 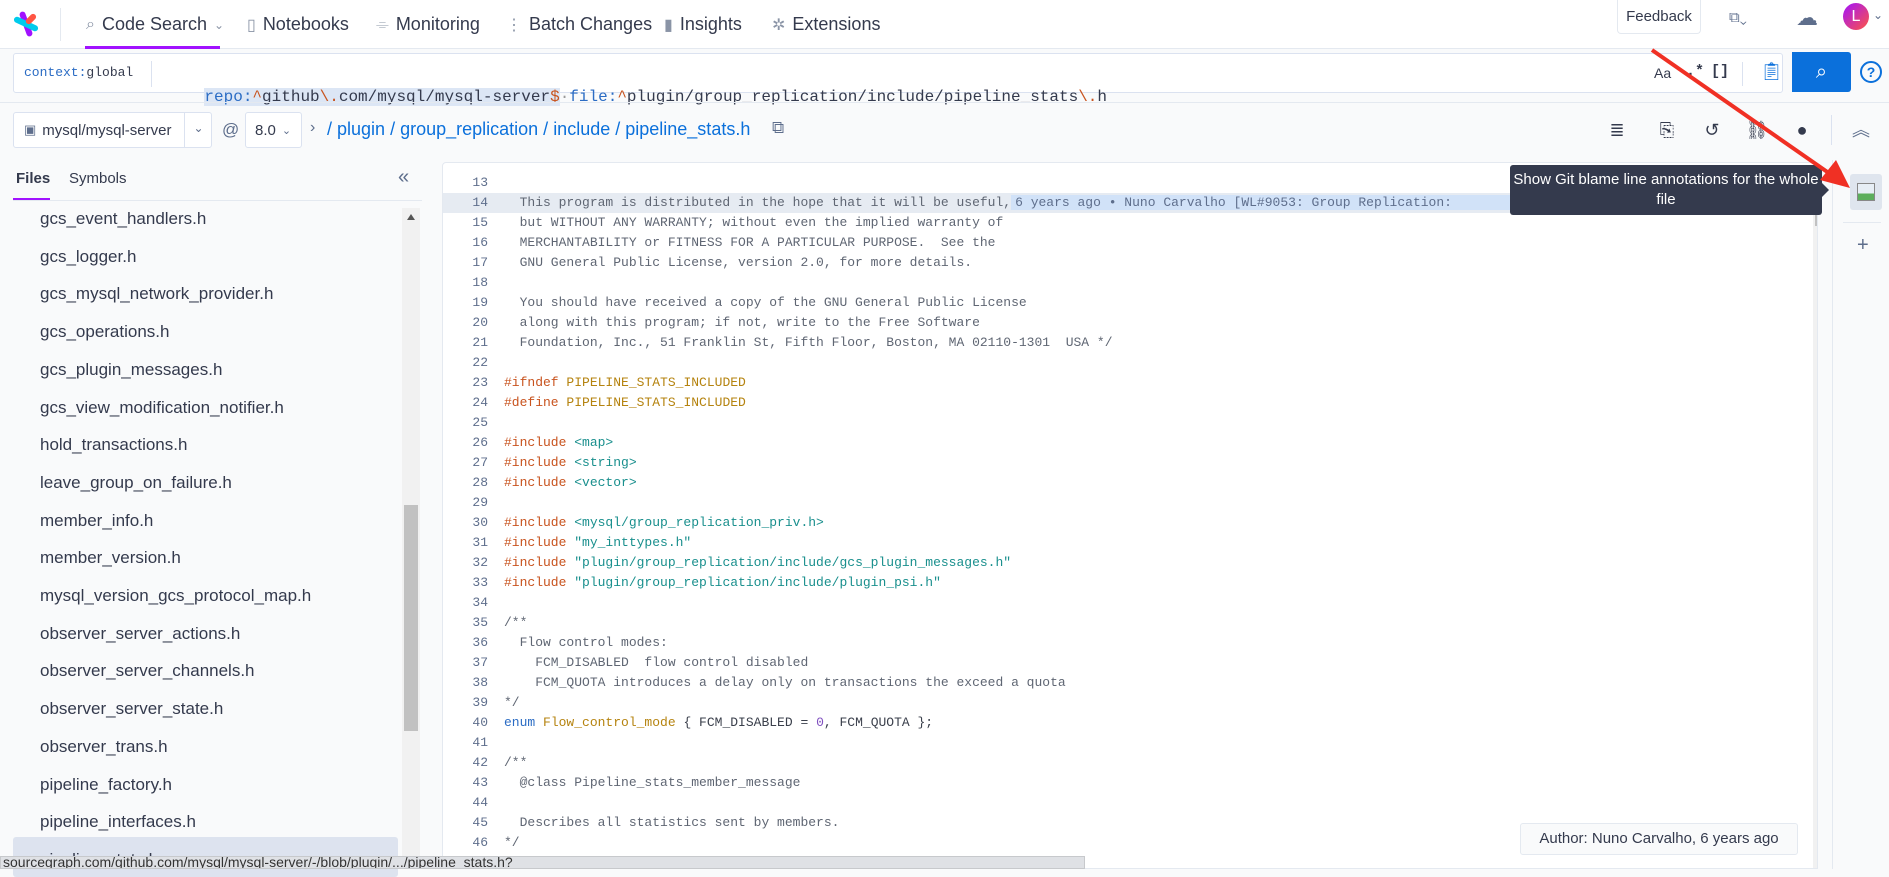 I want to click on line-number: 14, so click(x=465, y=203).